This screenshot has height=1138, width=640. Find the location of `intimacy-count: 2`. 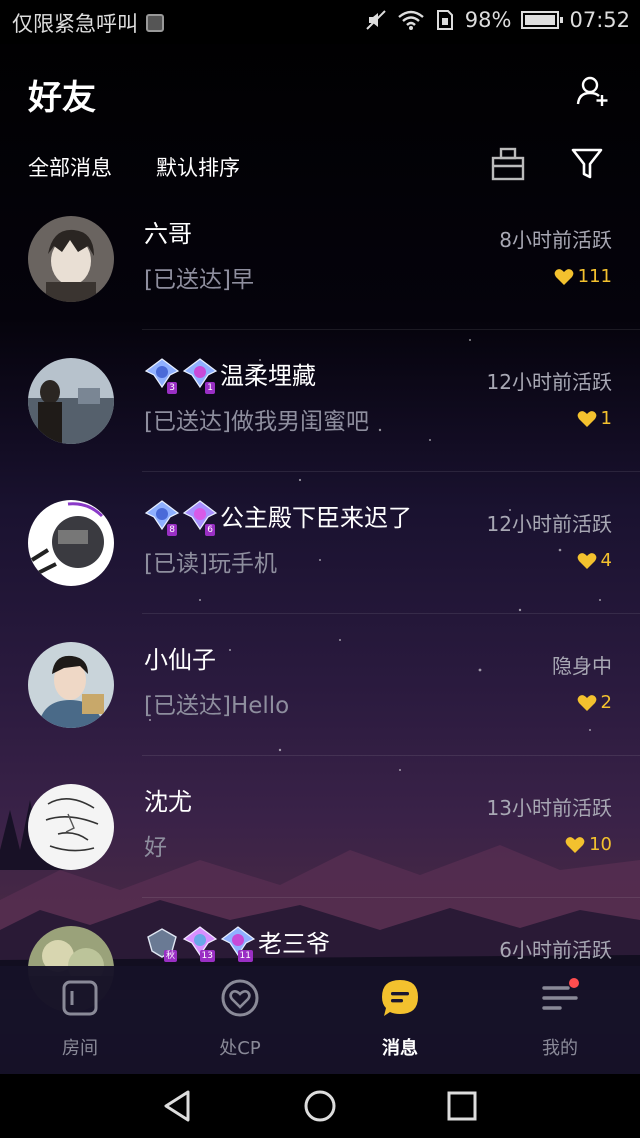

intimacy-count: 2 is located at coordinates (606, 702).